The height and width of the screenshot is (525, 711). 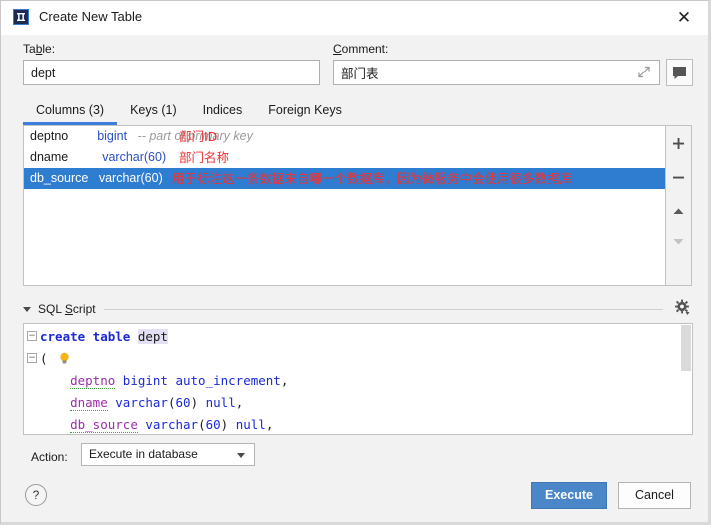 I want to click on close-icon: ✕, so click(x=684, y=18).